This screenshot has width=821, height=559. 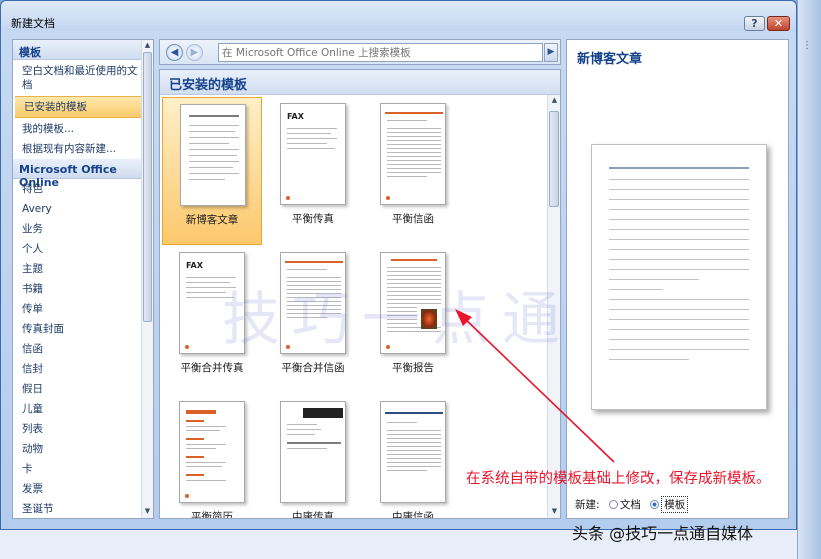 What do you see at coordinates (663, 533) in the screenshot?
I see `source-credit: 头条 @技巧一点通自媒体` at bounding box center [663, 533].